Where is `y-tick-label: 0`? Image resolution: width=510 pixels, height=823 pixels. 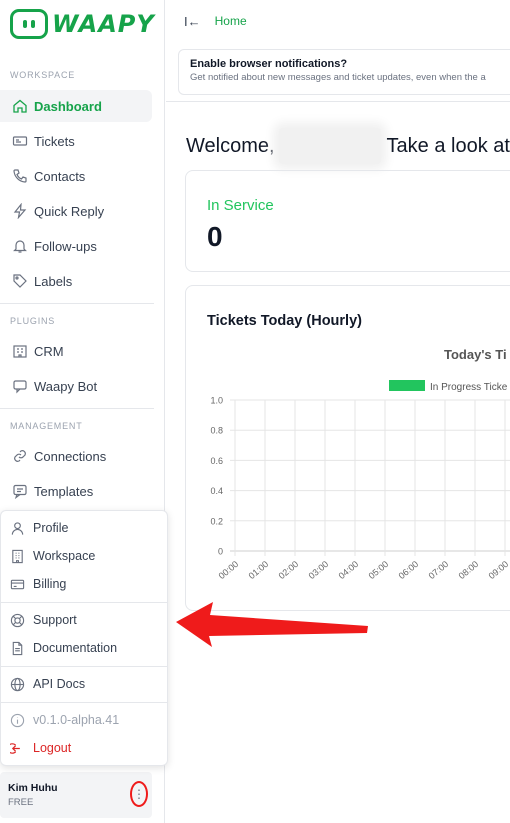
y-tick-label: 0 is located at coordinates (220, 552).